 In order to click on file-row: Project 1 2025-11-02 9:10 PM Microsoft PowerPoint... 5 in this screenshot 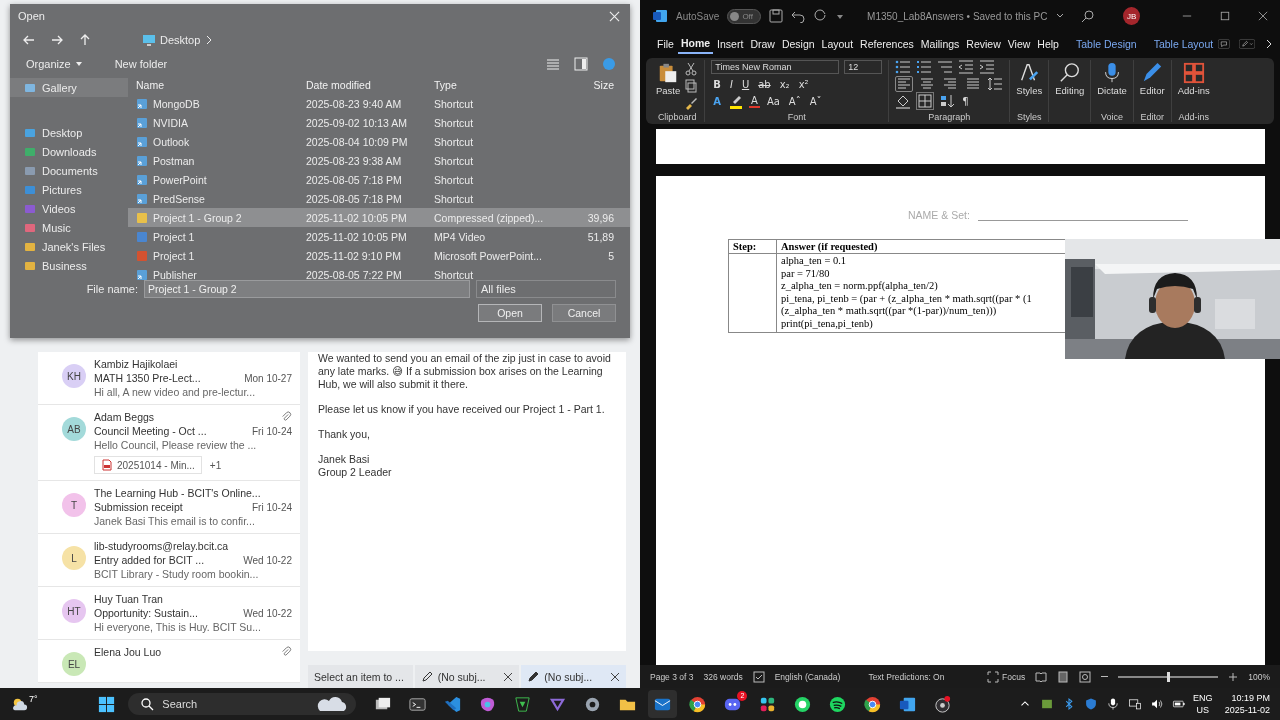, I will do `click(379, 255)`.